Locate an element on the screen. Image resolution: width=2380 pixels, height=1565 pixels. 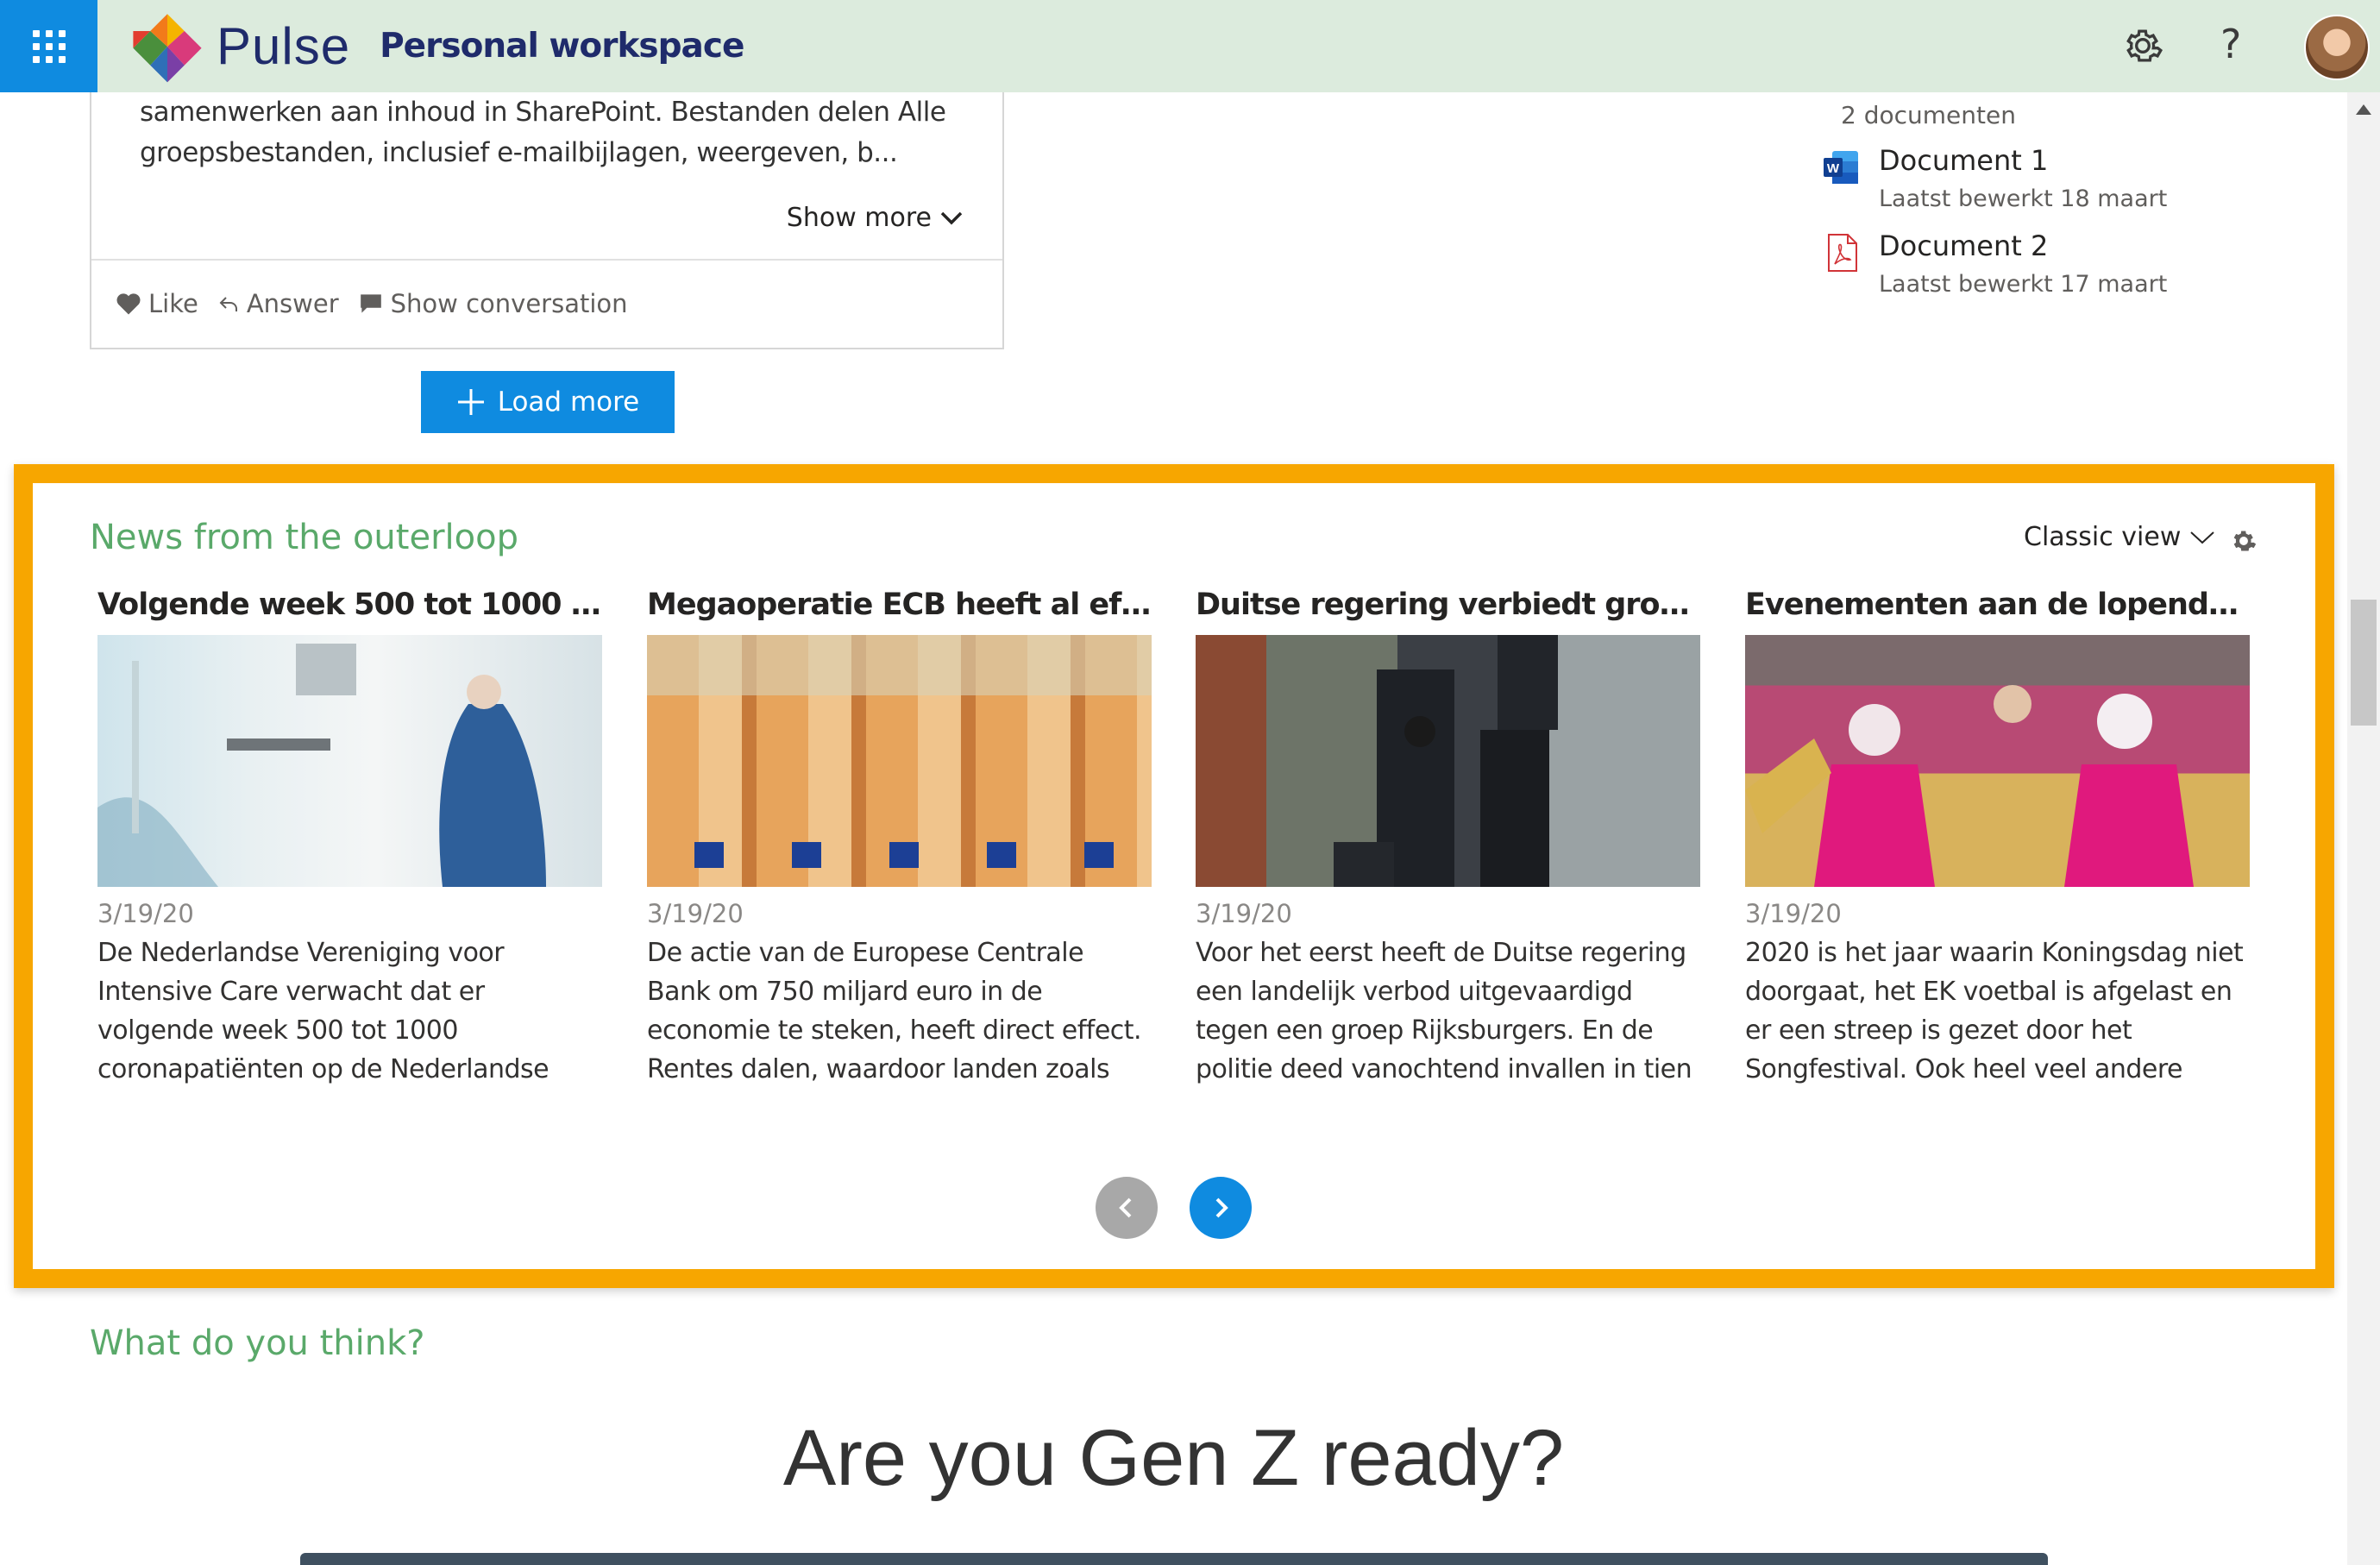
carousel-next-button is located at coordinates (1221, 1208).